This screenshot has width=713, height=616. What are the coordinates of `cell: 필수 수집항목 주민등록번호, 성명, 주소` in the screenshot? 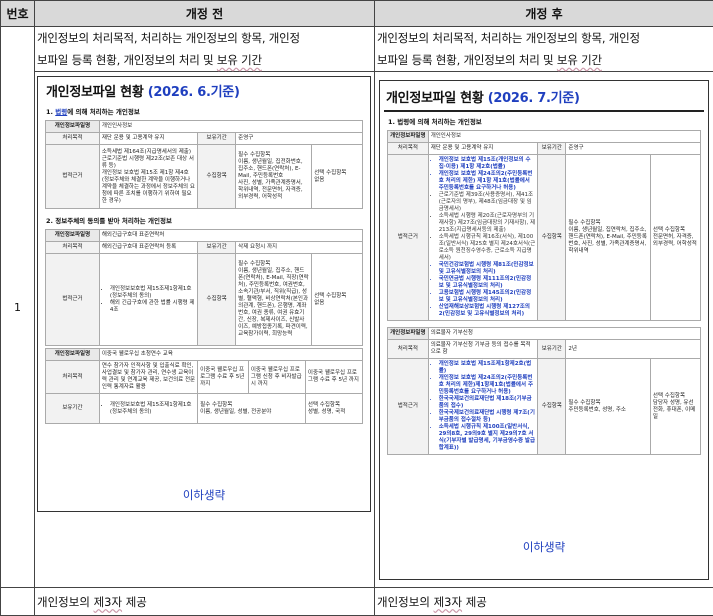 It's located at (608, 407).